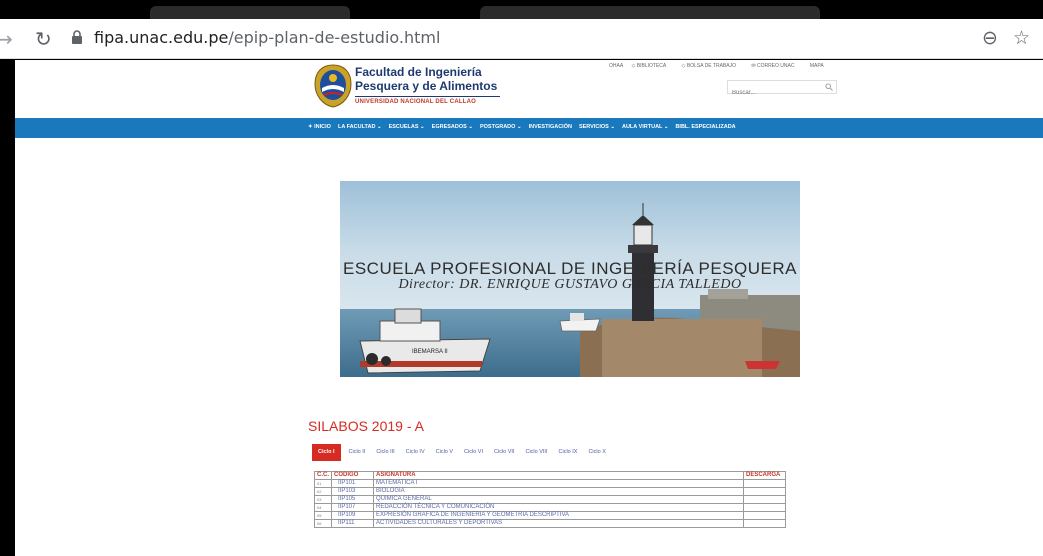 The width and height of the screenshot is (1043, 556). Describe the element at coordinates (323, 483) in the screenshot. I see `cell-cc: 01` at that location.